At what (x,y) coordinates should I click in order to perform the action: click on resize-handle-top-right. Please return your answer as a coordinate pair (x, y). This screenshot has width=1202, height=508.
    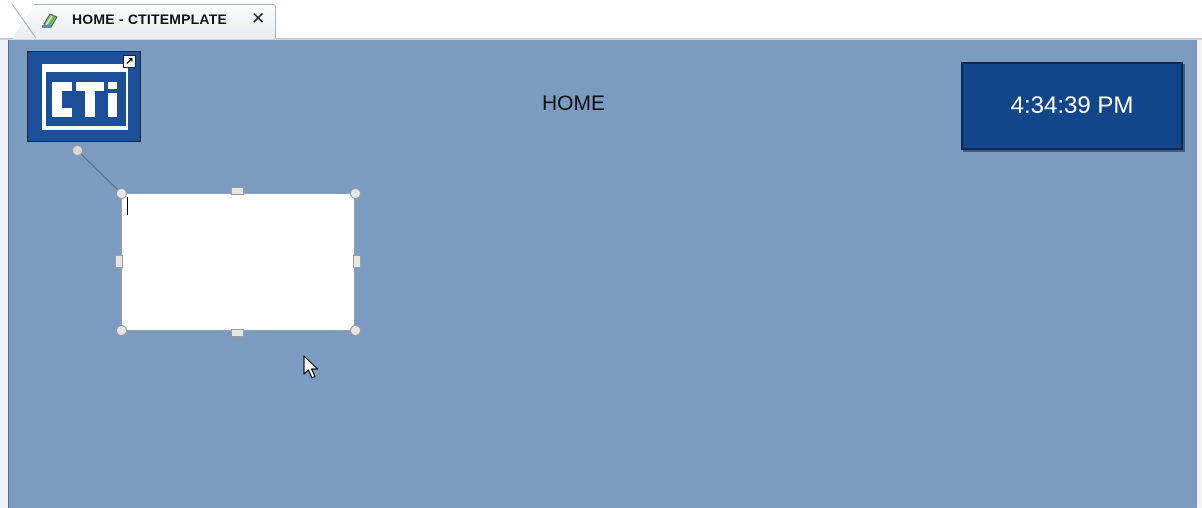
    Looking at the image, I should click on (355, 193).